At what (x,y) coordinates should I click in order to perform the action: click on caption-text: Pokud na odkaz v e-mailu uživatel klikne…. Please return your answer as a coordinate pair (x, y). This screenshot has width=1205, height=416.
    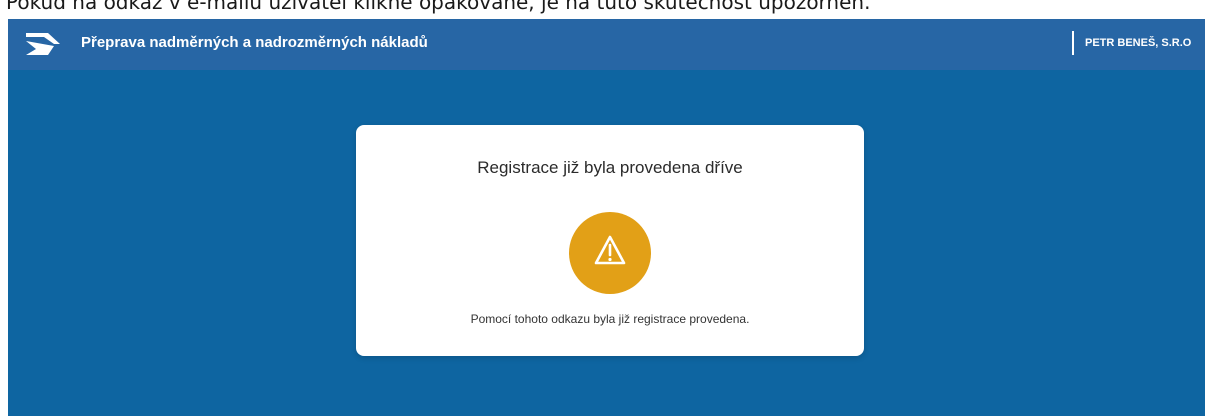
    Looking at the image, I should click on (438, 7).